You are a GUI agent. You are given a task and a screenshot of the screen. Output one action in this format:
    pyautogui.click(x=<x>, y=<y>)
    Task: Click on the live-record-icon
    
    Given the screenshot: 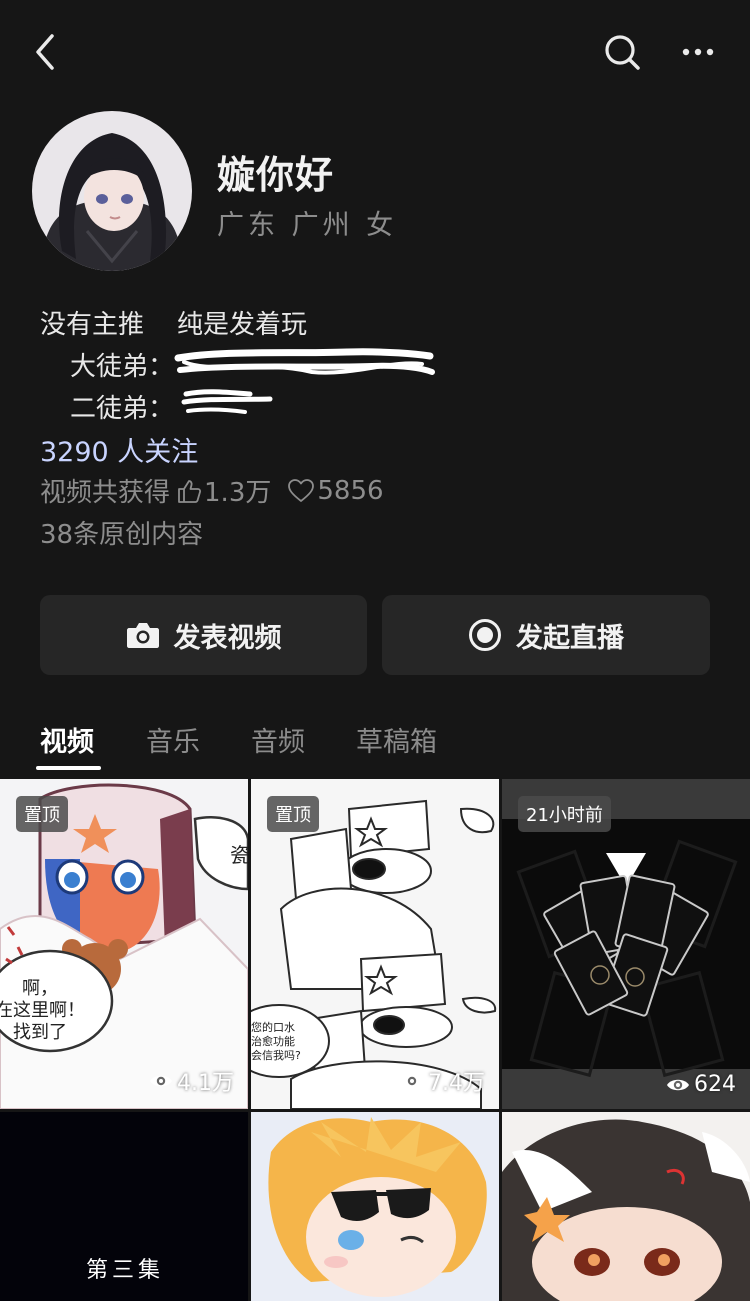 What is the action you would take?
    pyautogui.click(x=485, y=635)
    